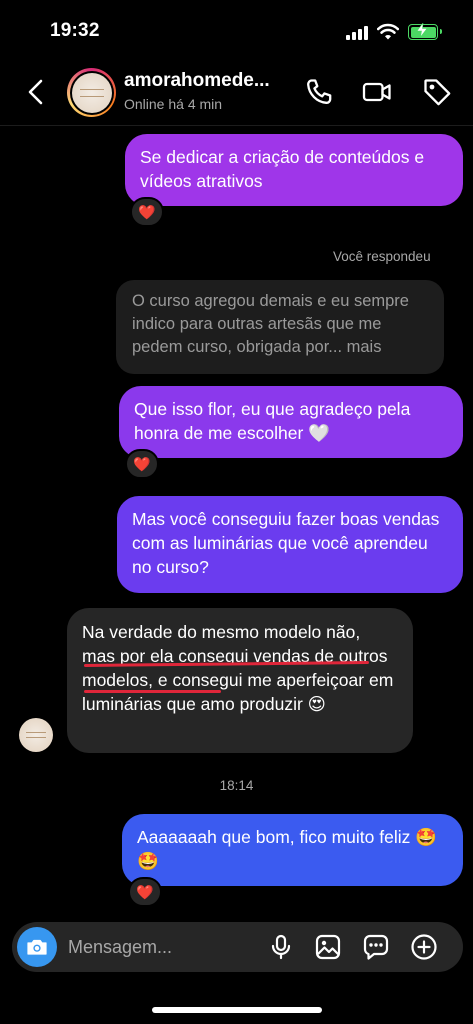 This screenshot has height=1024, width=473. Describe the element at coordinates (287, 849) in the screenshot. I see `message-text: Aaaaaaah que bom, fico muito feliz 🤩🤩` at that location.